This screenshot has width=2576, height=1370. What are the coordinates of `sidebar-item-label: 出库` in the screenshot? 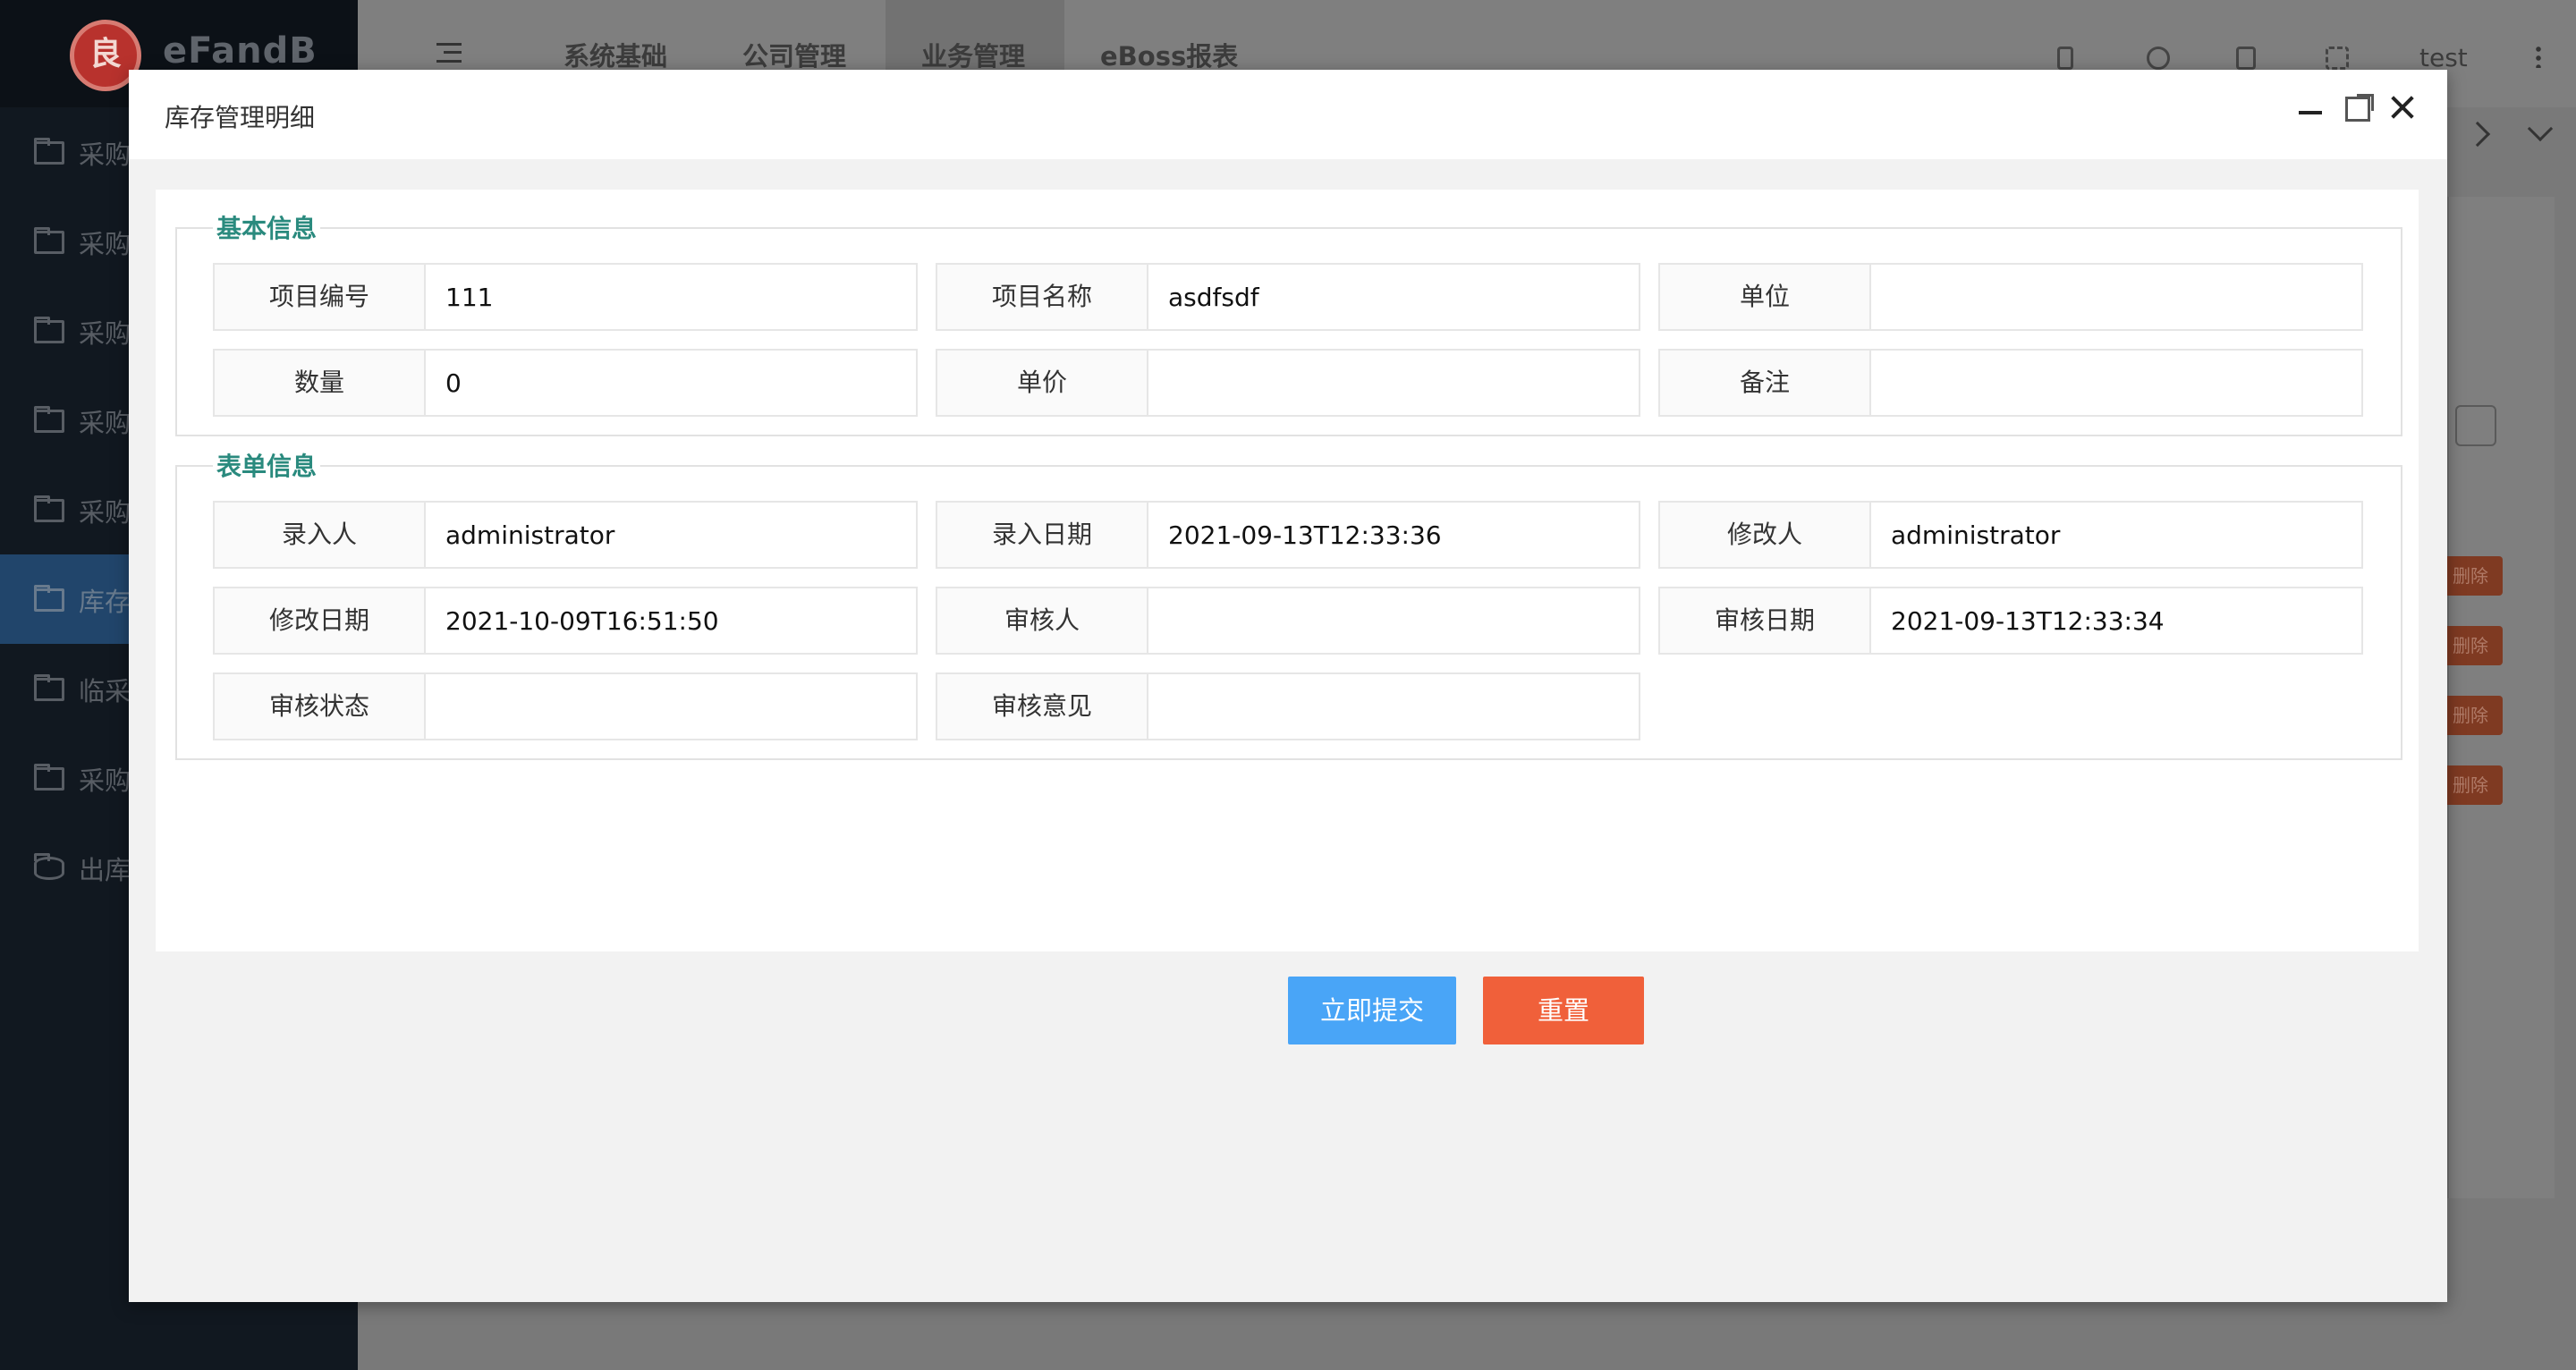 It's located at (105, 870).